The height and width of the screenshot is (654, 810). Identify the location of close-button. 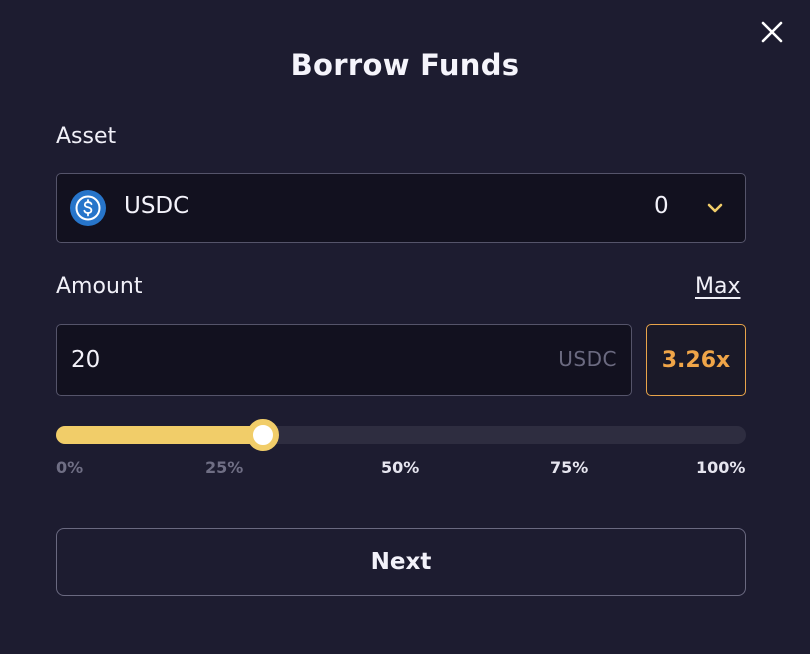
(772, 32).